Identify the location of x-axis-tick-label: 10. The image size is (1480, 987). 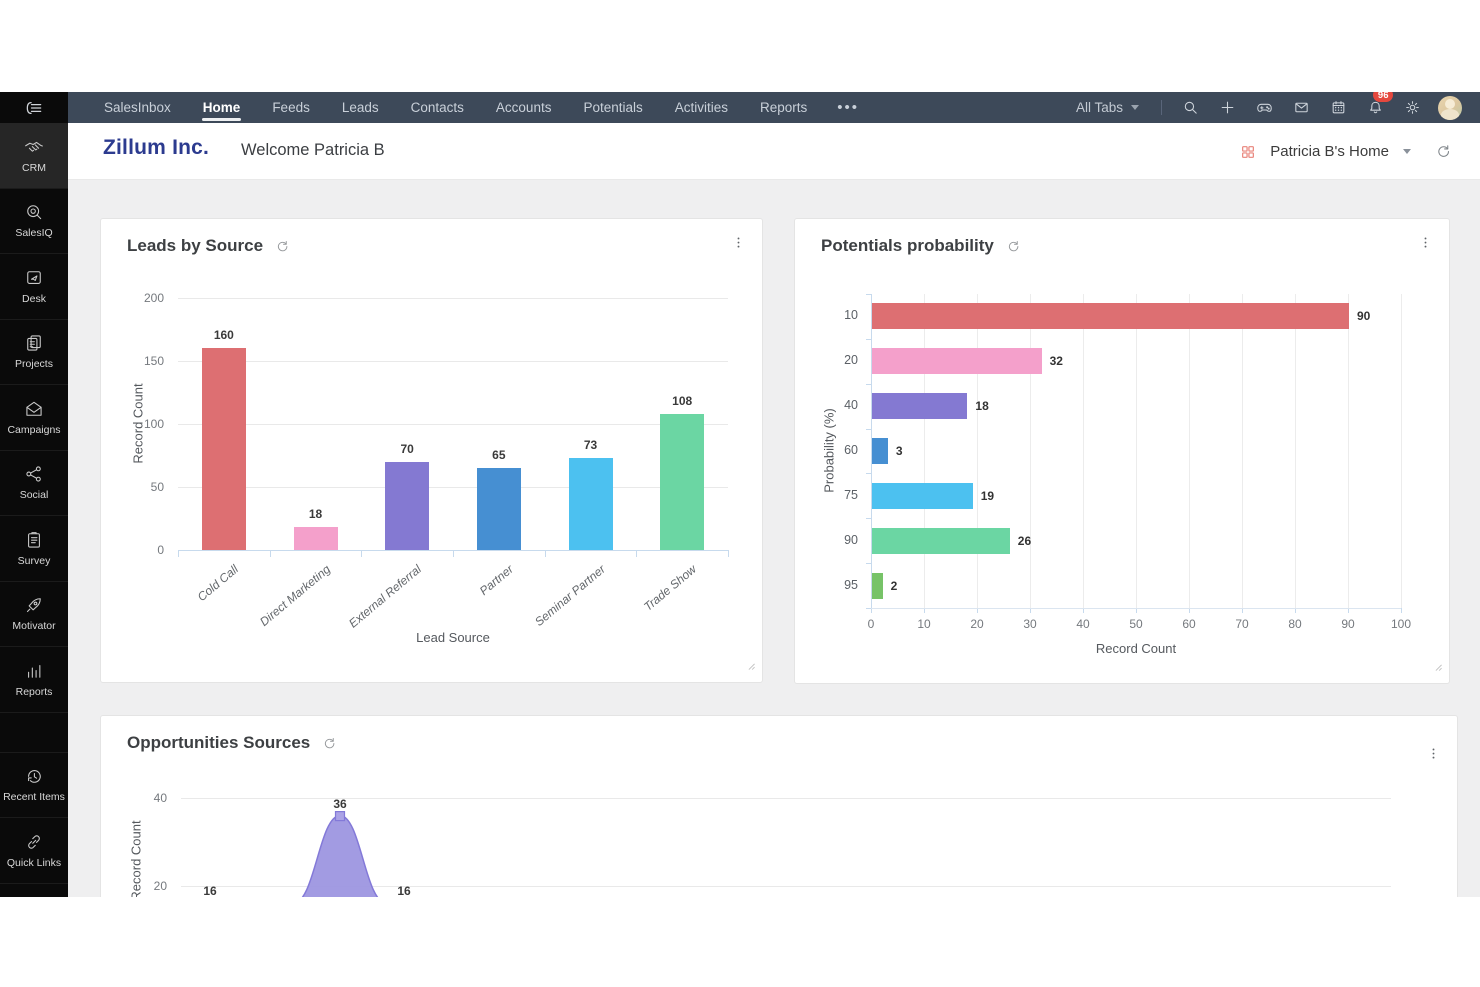
(924, 624).